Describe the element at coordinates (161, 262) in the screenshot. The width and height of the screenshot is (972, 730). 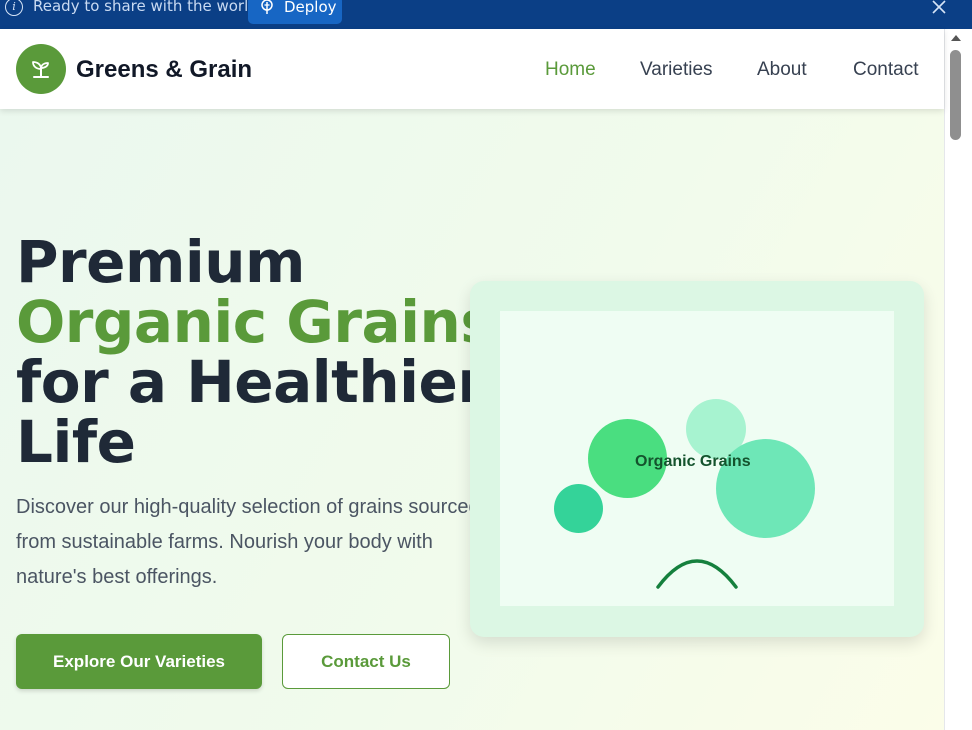
I see `hero-title-line1: Premium` at that location.